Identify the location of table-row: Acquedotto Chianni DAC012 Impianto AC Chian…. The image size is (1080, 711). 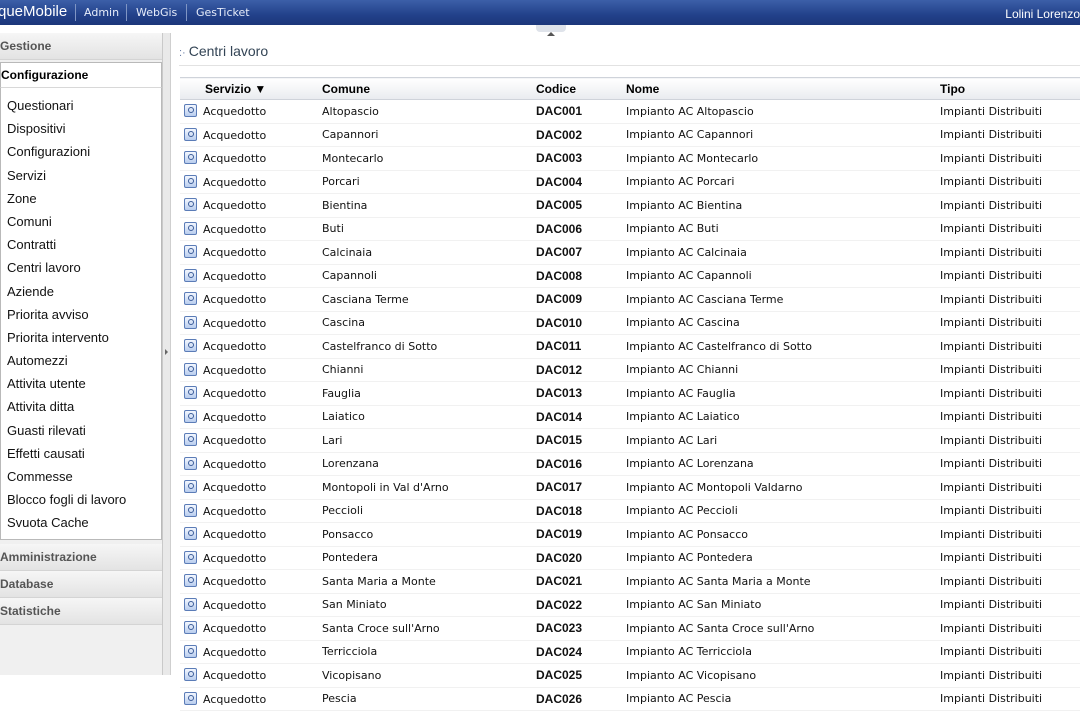
(630, 370).